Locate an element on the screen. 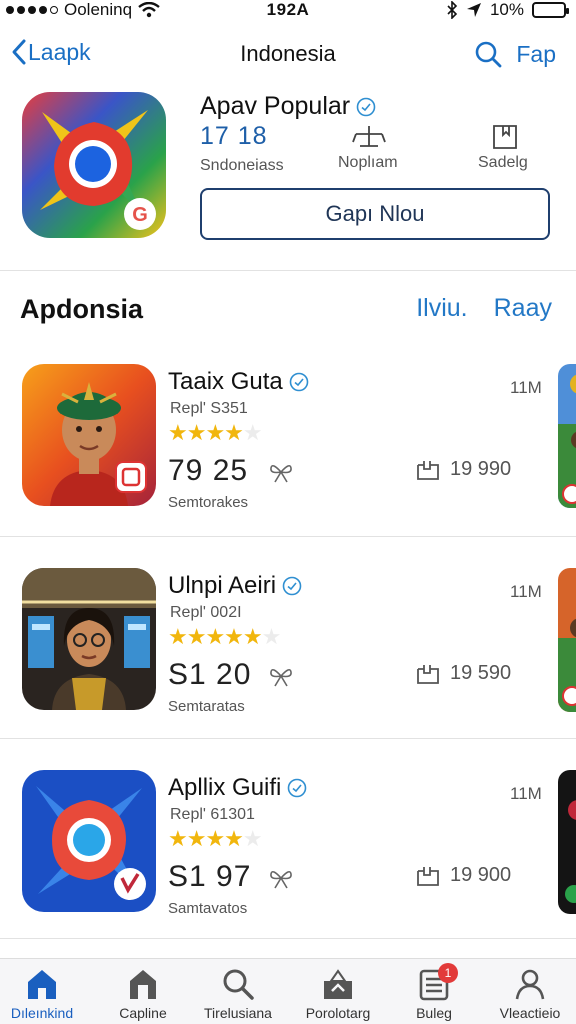  recycle-icon is located at coordinates (338, 984).